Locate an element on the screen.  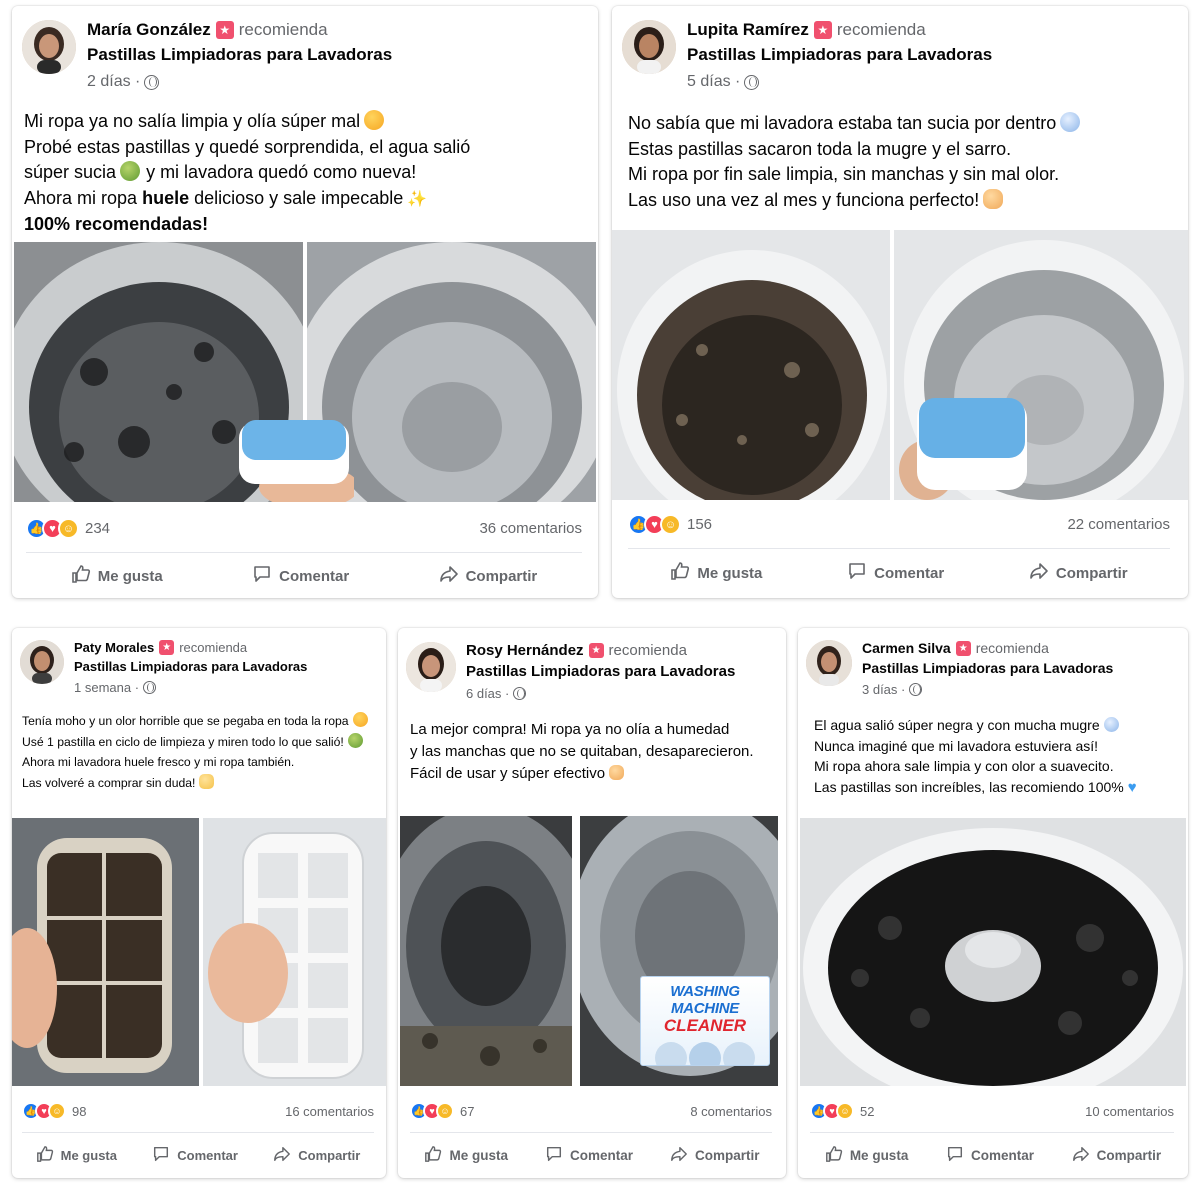
comment-count: 36 comentarios is located at coordinates (530, 528).